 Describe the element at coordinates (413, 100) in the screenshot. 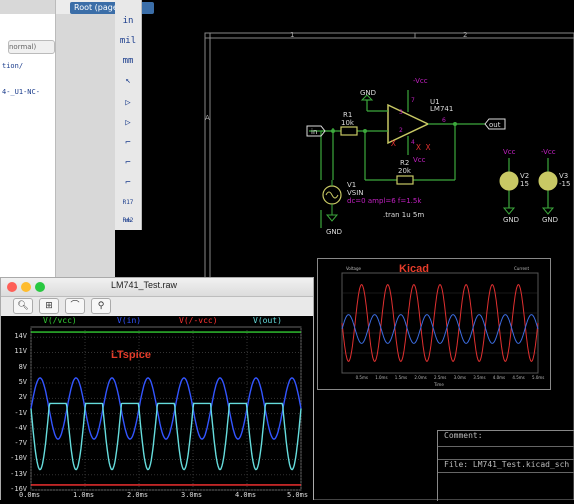

I see `u1-pin-7: 7` at that location.